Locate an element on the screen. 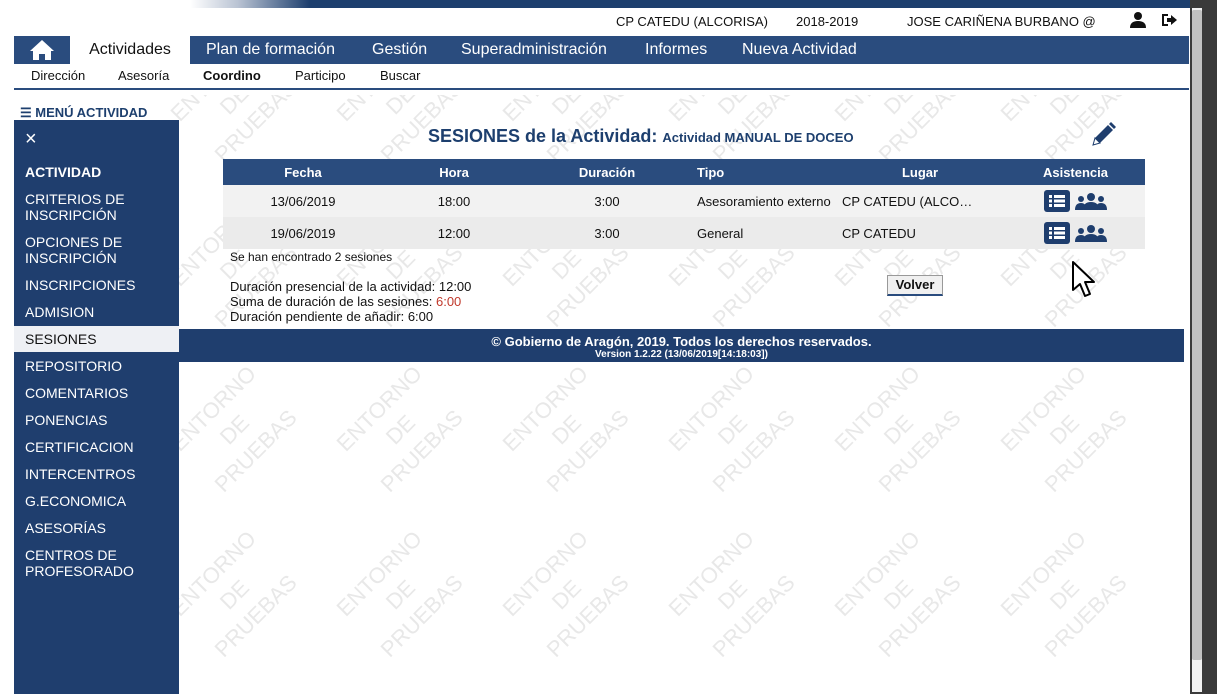 The height and width of the screenshot is (694, 1217). nav-plan-formacion: Plan de formación is located at coordinates (270, 50).